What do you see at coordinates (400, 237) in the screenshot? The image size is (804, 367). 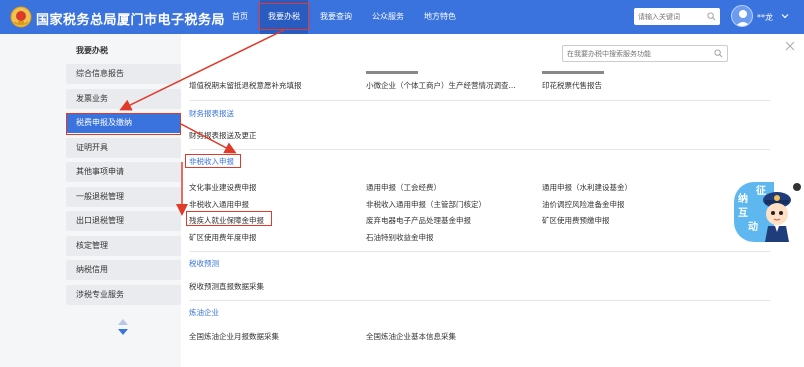 I see `link-oil-special-gain: 石油特别收益金申报` at bounding box center [400, 237].